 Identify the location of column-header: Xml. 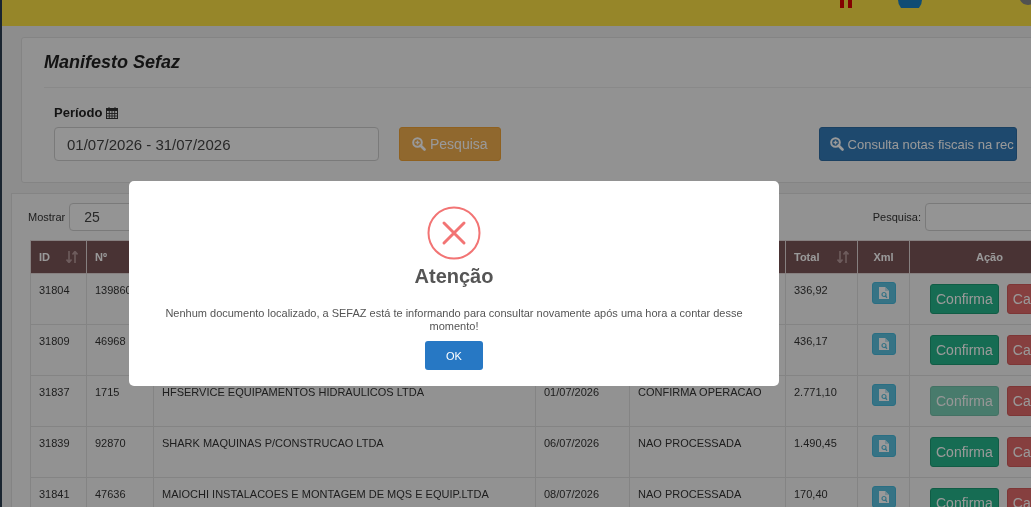
(883, 257).